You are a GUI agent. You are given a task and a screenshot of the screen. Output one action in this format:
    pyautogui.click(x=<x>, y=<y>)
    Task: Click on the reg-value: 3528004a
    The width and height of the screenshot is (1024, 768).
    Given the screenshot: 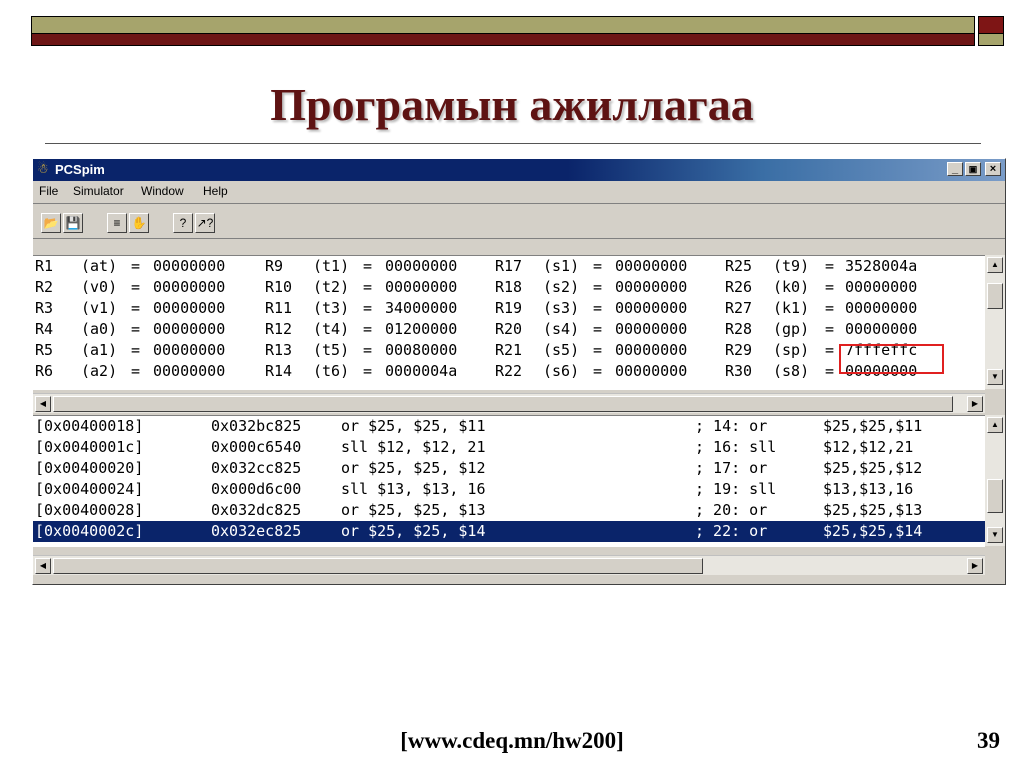 What is the action you would take?
    pyautogui.click(x=881, y=266)
    